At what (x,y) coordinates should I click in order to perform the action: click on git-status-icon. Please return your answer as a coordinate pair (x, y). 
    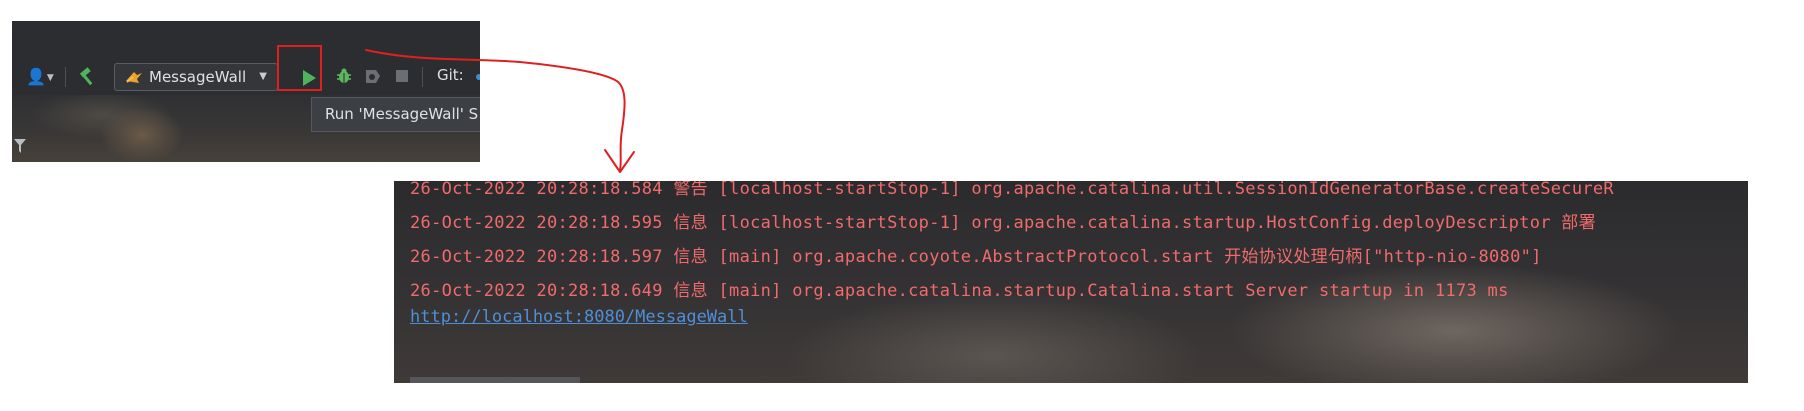
    Looking at the image, I should click on (478, 77).